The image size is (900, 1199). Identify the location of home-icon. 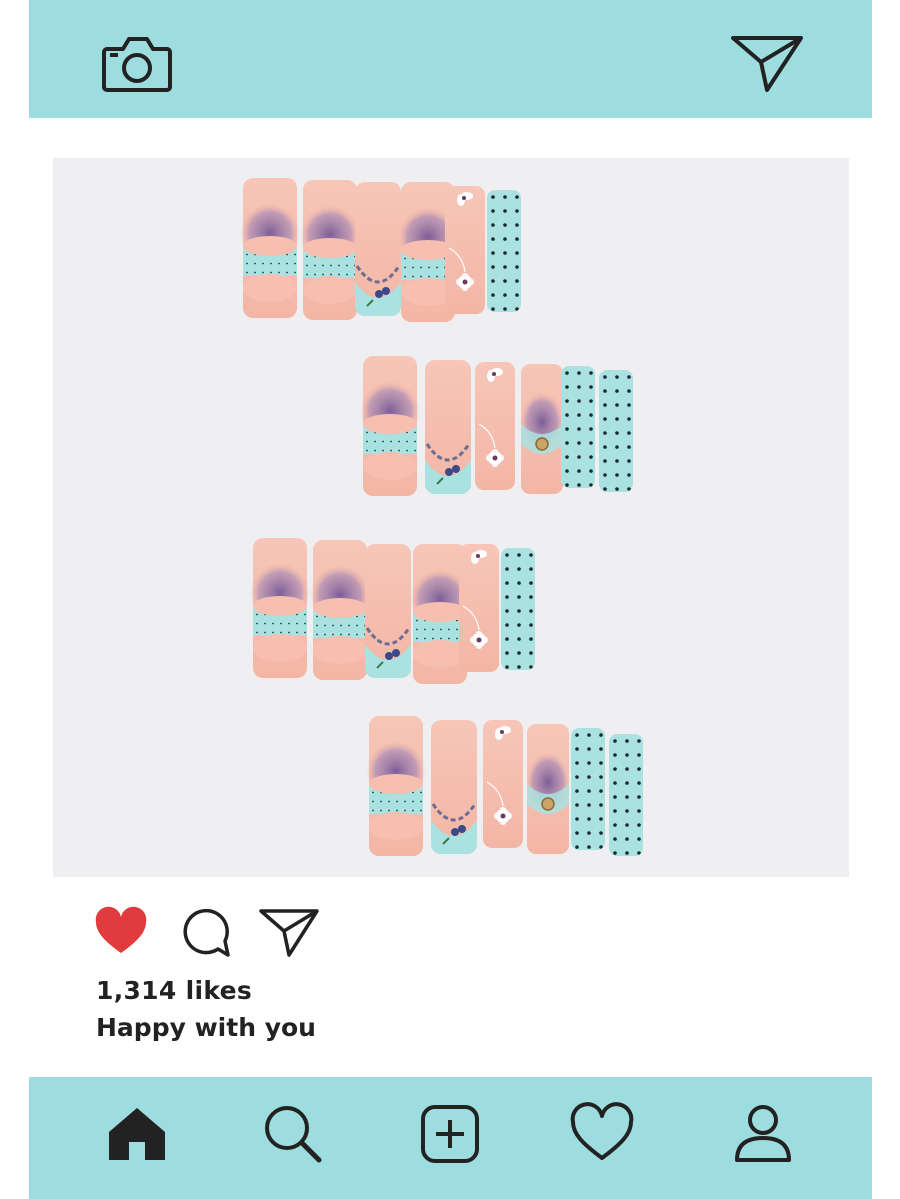
(137, 1134).